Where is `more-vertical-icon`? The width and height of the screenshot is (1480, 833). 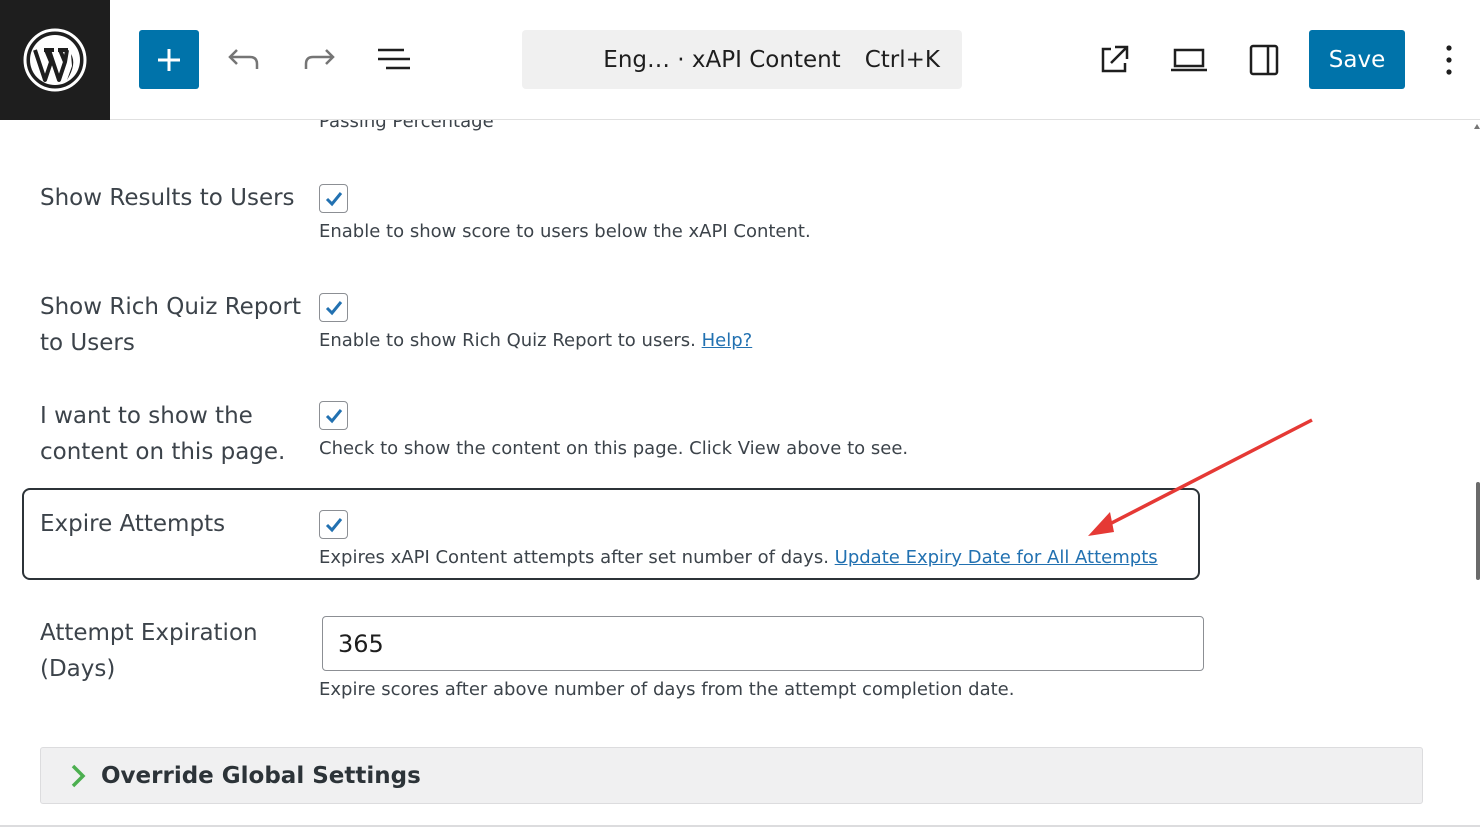 more-vertical-icon is located at coordinates (1449, 60).